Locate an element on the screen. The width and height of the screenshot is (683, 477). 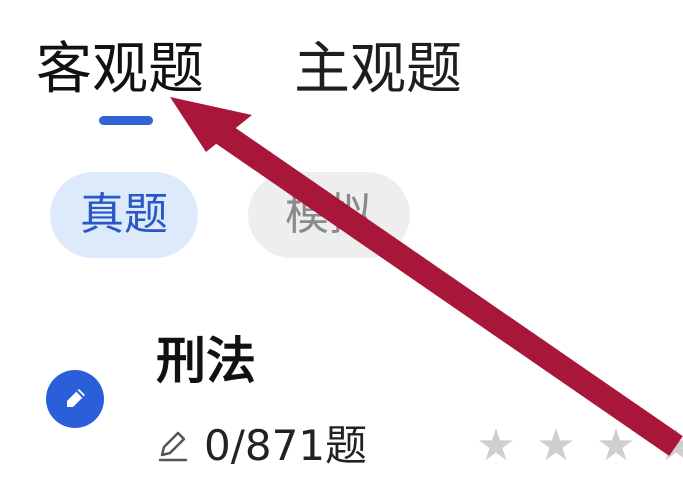
difficulty-rating: ★ ★ ★ ★ is located at coordinates (574, 446).